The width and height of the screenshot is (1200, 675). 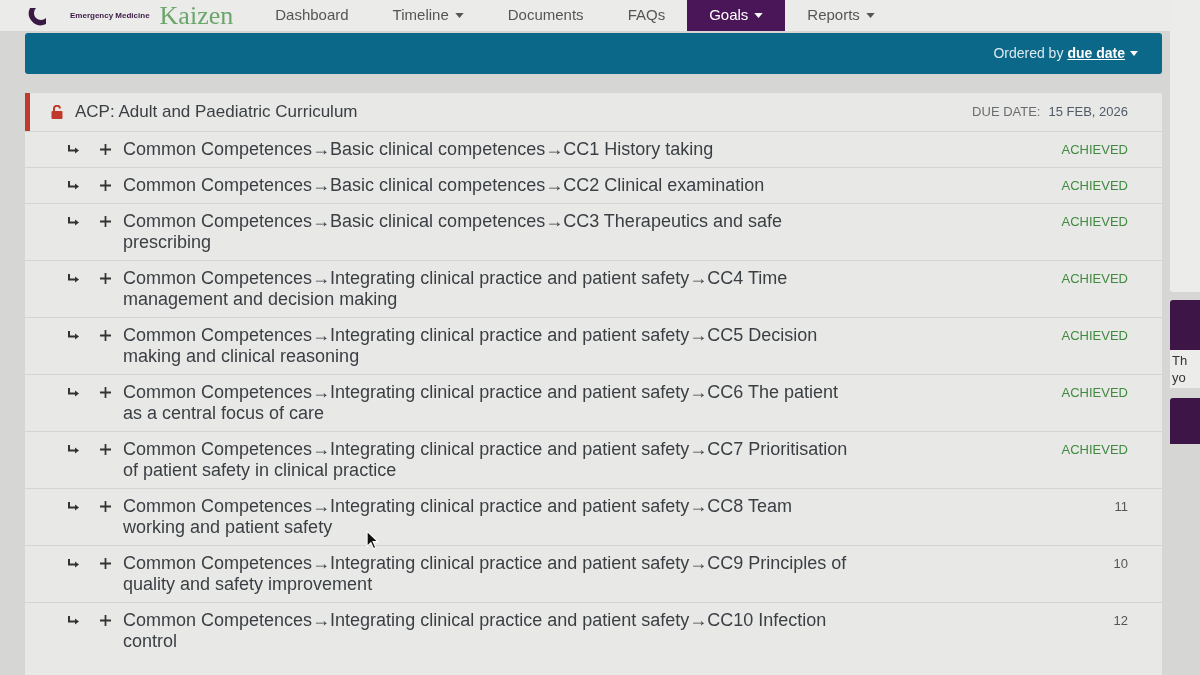 What do you see at coordinates (452, 231) in the screenshot?
I see `competence-title: Common Competences→Basic clinical competences→CC3 Therapeutics and safe prescribing` at bounding box center [452, 231].